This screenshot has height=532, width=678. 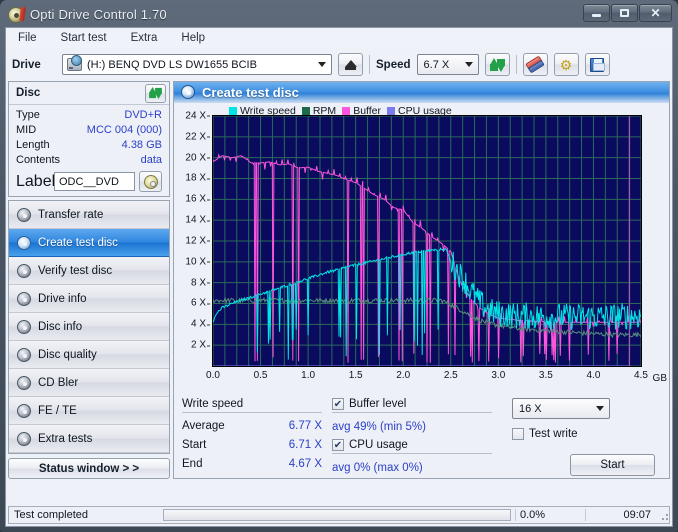 I want to click on test-write-checkbox, so click(x=518, y=434).